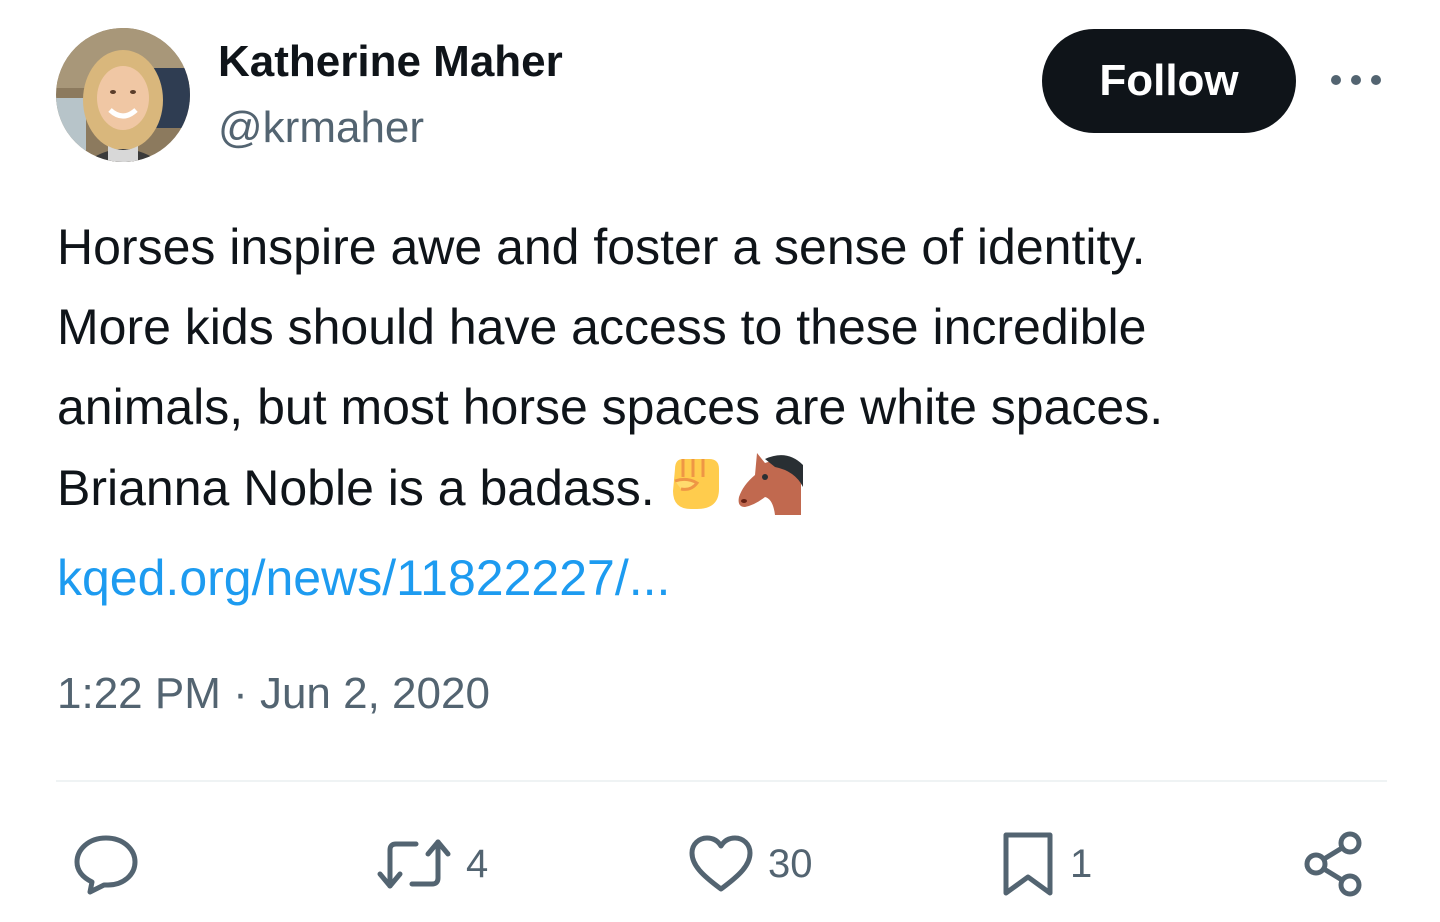 Image resolution: width=1440 pixels, height=922 pixels. Describe the element at coordinates (356, 488) in the screenshot. I see `tweet-text-line: Brianna Noble is a badass.` at that location.